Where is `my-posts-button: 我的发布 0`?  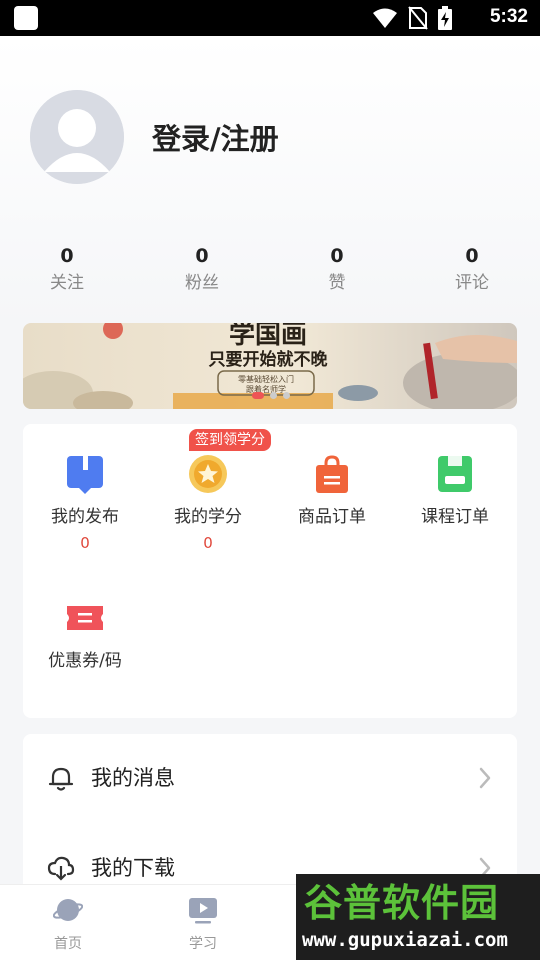
my-posts-button: 我的发布 0 is located at coordinates (85, 503).